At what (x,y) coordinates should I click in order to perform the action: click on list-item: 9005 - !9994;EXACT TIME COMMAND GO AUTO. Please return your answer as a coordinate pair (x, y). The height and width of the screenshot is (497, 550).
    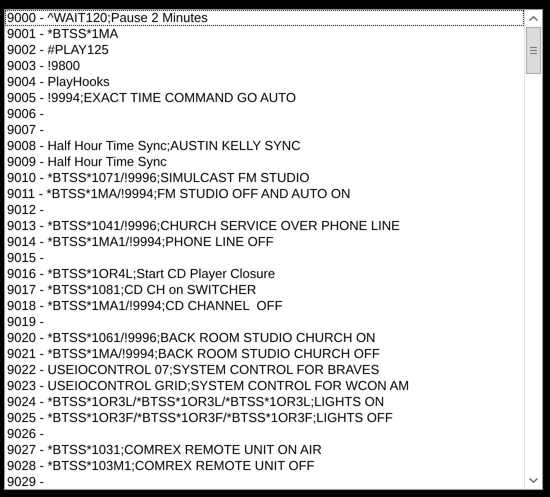
    Looking at the image, I should click on (264, 98).